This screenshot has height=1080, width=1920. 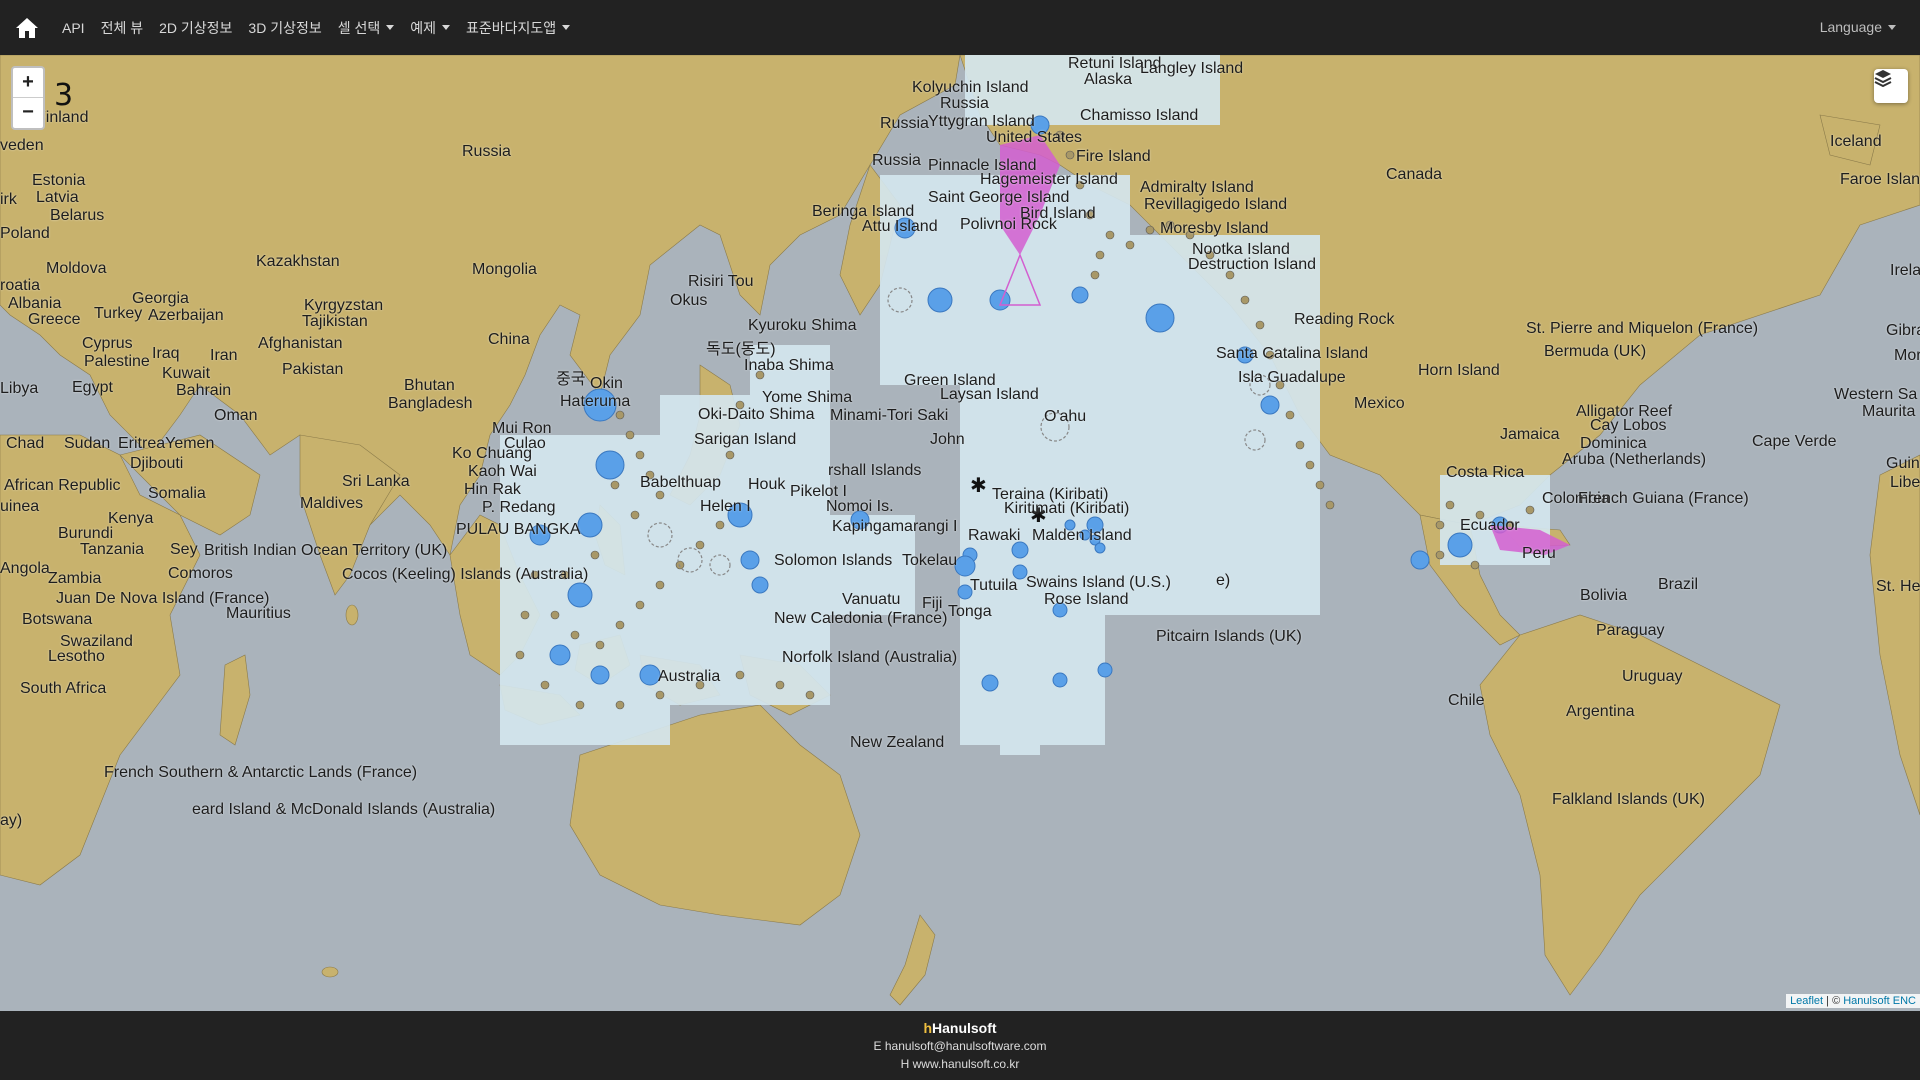 What do you see at coordinates (492, 489) in the screenshot?
I see `map-label-hin-rak: Hin Rak` at bounding box center [492, 489].